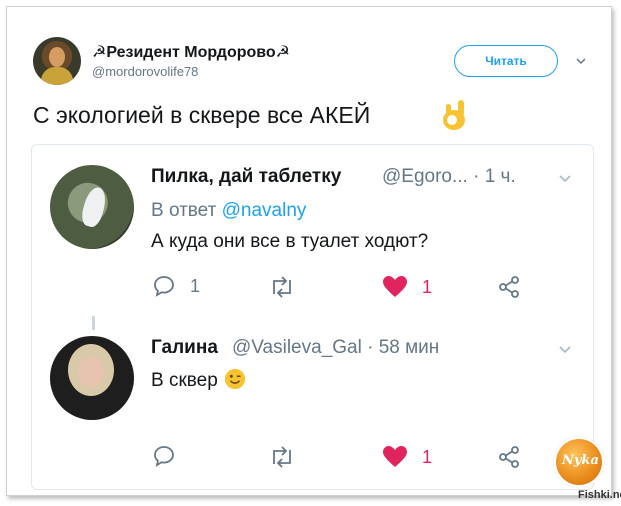 The height and width of the screenshot is (506, 621). What do you see at coordinates (184, 380) in the screenshot?
I see `reply-text: В сквер` at bounding box center [184, 380].